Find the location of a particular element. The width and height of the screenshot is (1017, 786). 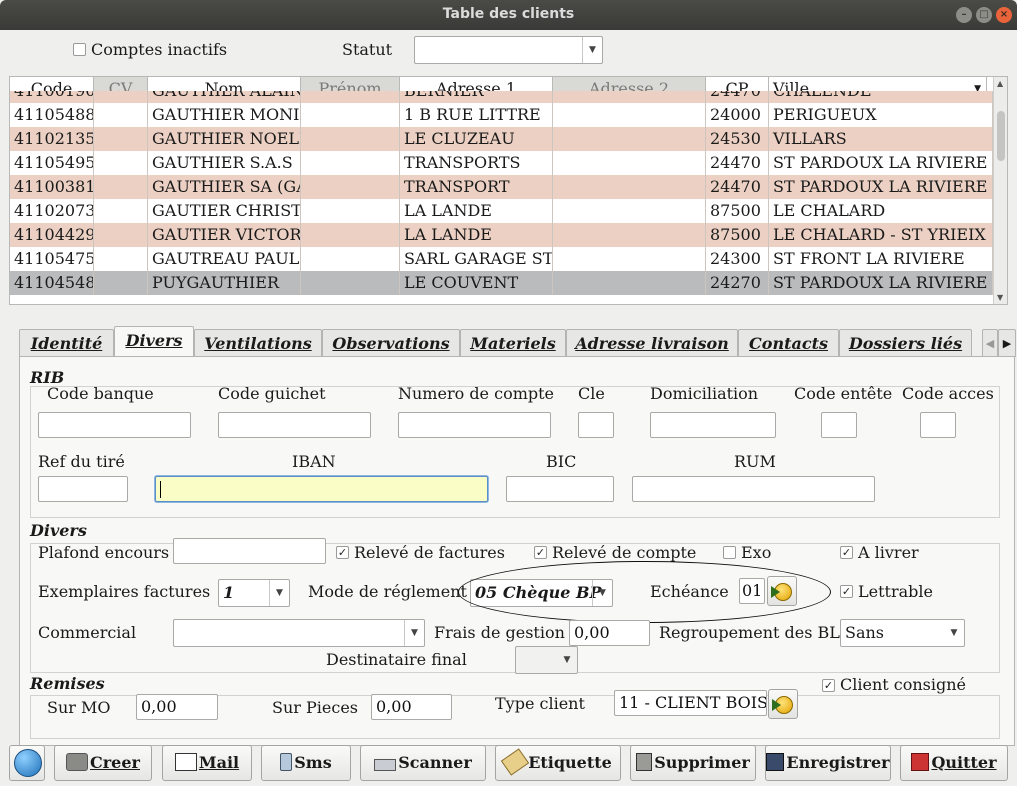

scrollbar-thumb is located at coordinates (1001, 136).